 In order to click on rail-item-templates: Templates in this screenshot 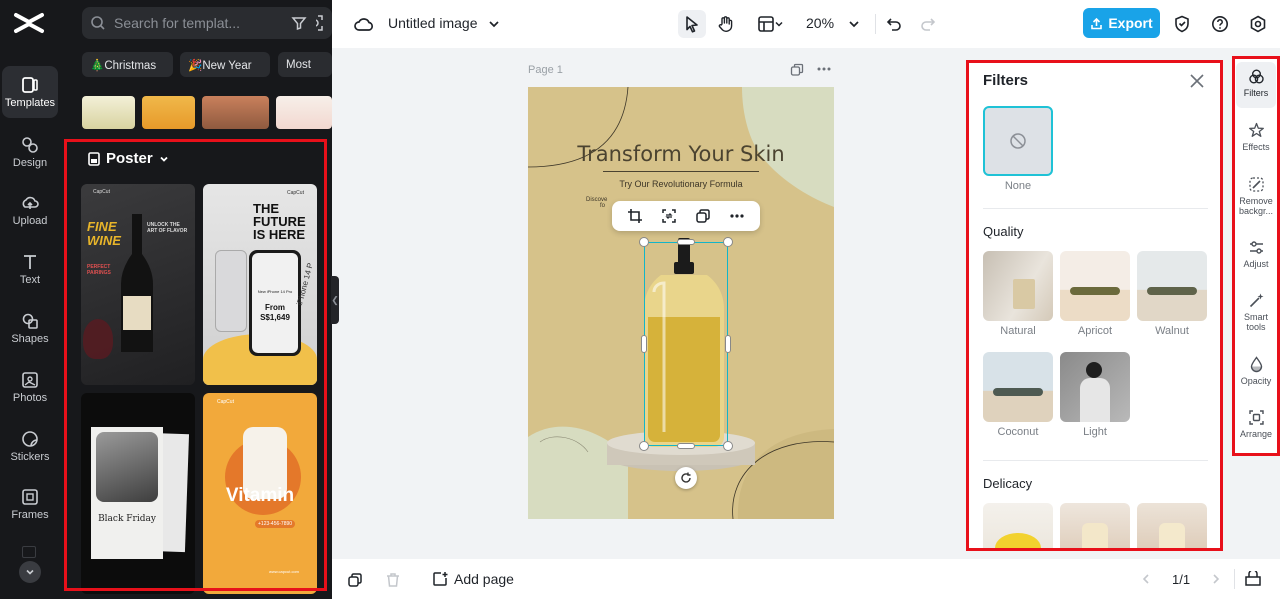, I will do `click(30, 92)`.